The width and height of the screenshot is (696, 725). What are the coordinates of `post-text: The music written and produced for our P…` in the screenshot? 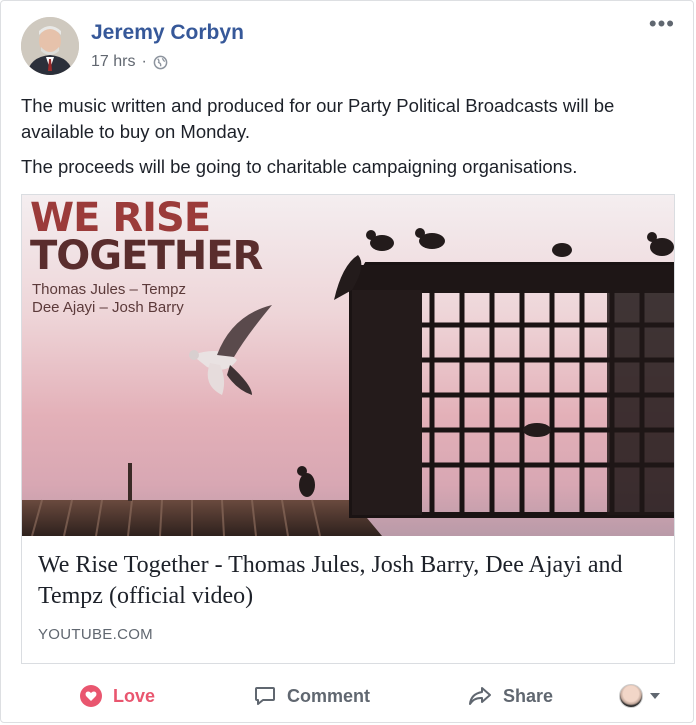 It's located at (351, 141).